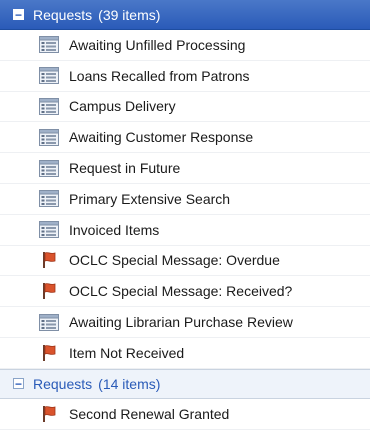 This screenshot has height=430, width=370. What do you see at coordinates (185, 15) in the screenshot?
I see `group-header-requests-39: − Requests (39 items)` at bounding box center [185, 15].